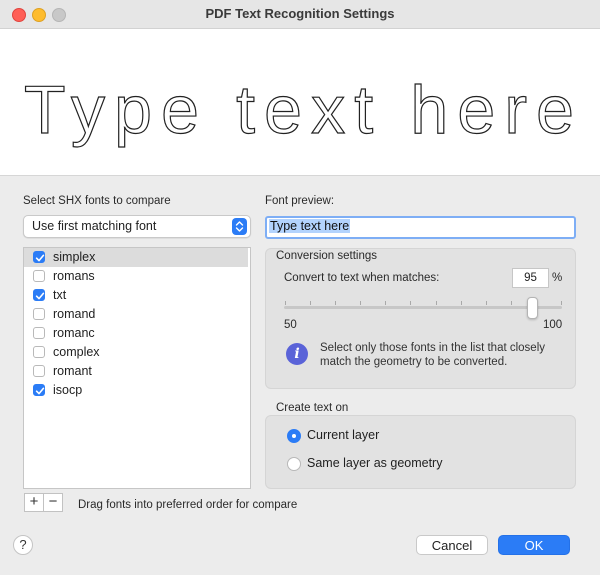 The width and height of the screenshot is (600, 575). What do you see at coordinates (136, 352) in the screenshot?
I see `font-list-item: complex` at bounding box center [136, 352].